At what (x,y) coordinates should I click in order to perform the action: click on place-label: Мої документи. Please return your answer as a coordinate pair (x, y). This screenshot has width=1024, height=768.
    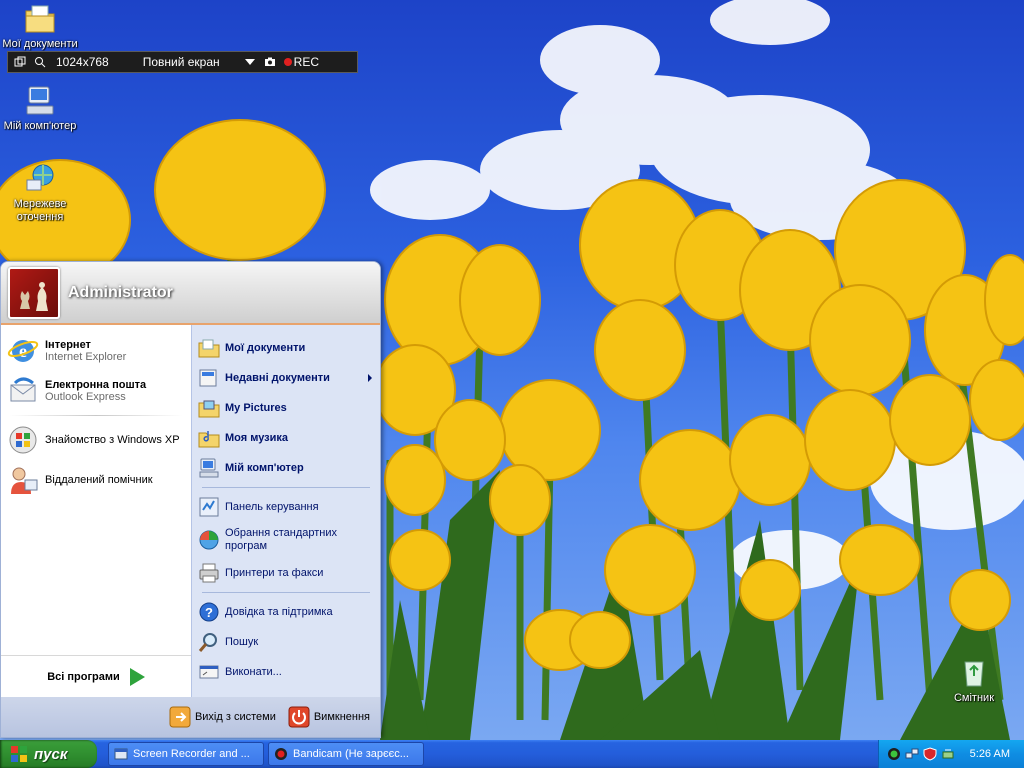
    Looking at the image, I should click on (265, 348).